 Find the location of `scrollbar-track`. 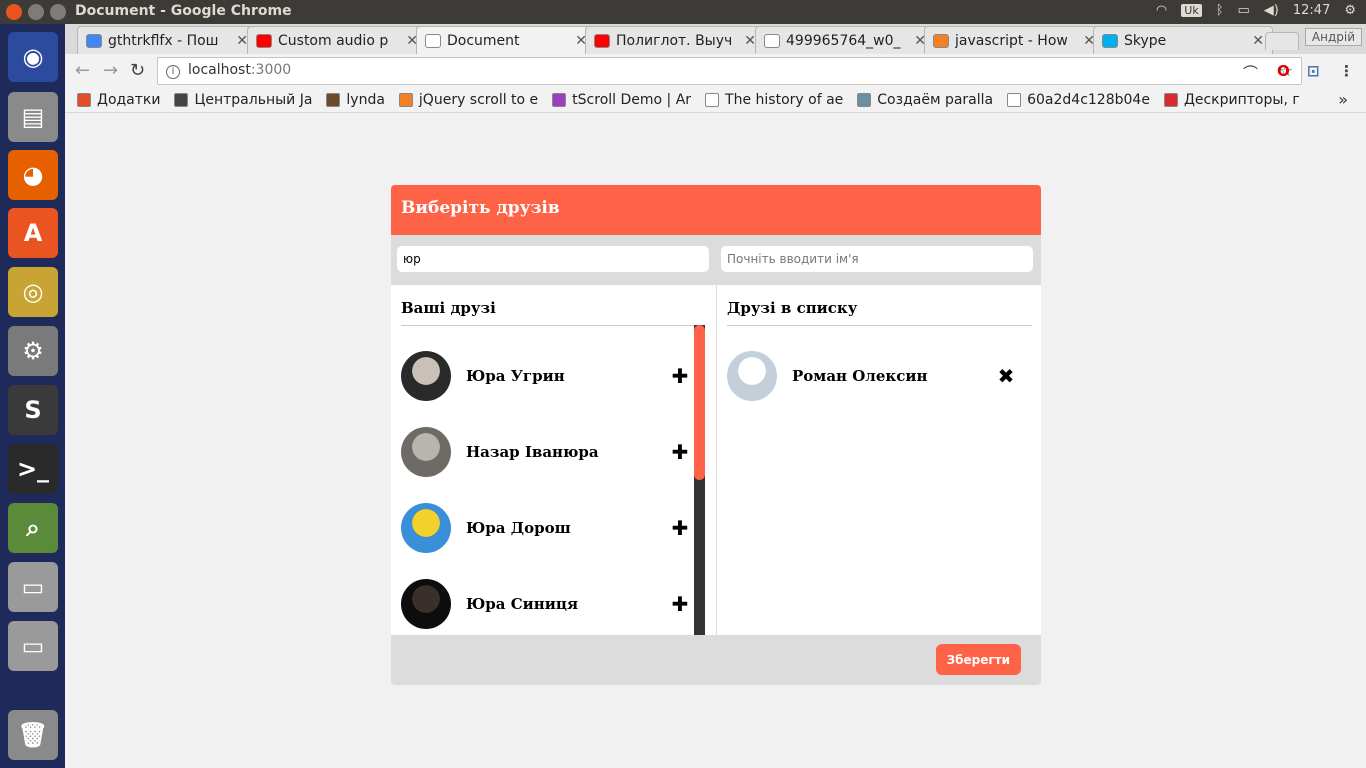

scrollbar-track is located at coordinates (699, 480).